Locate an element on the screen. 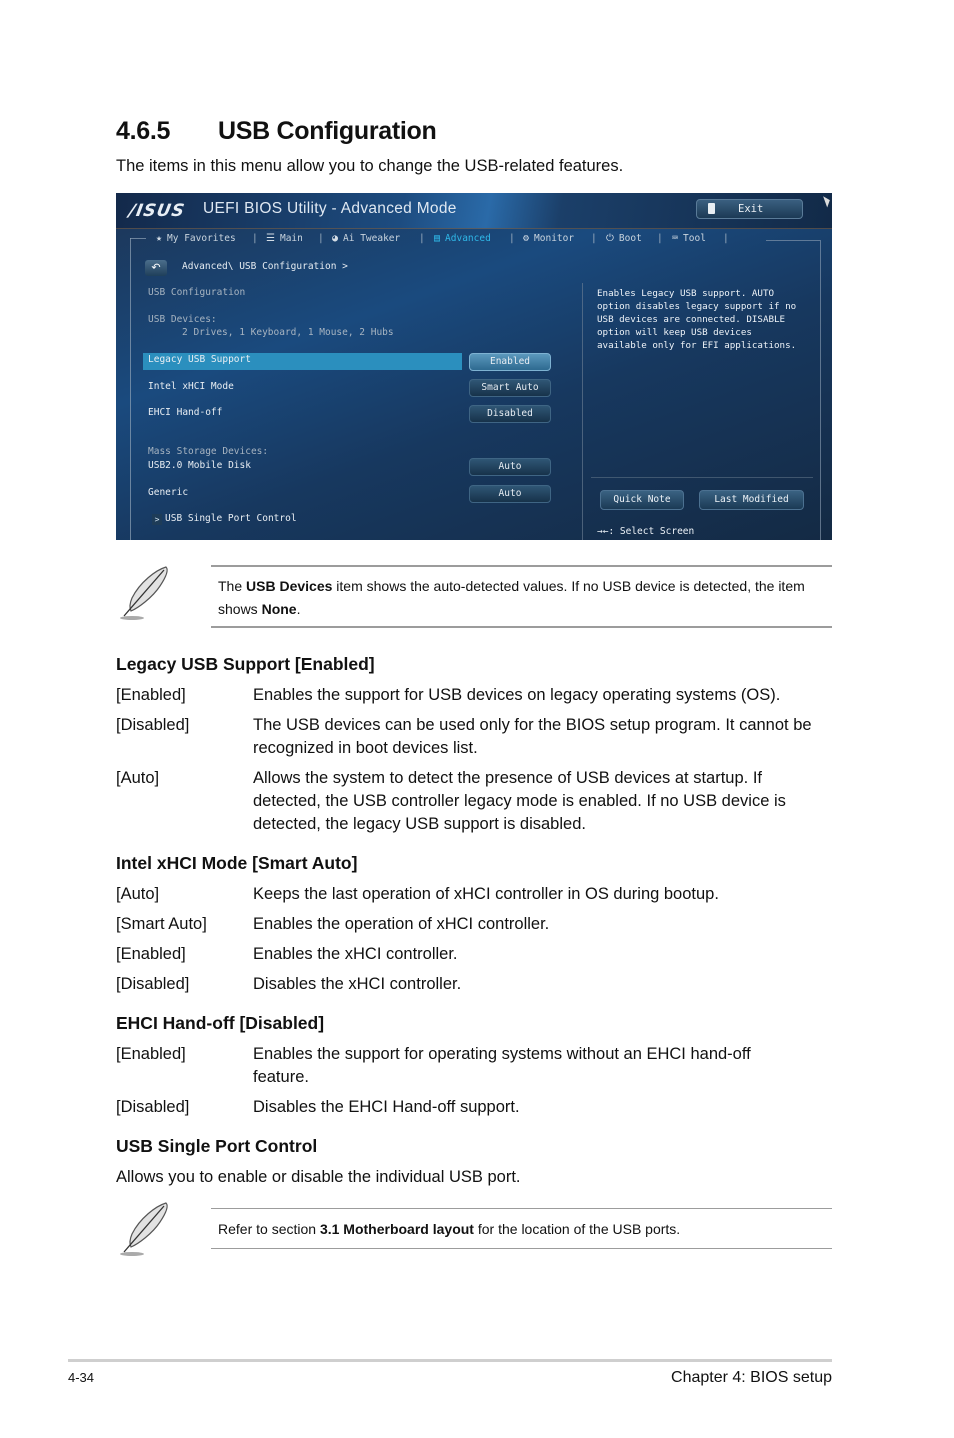  exit-label: Exit is located at coordinates (751, 209).